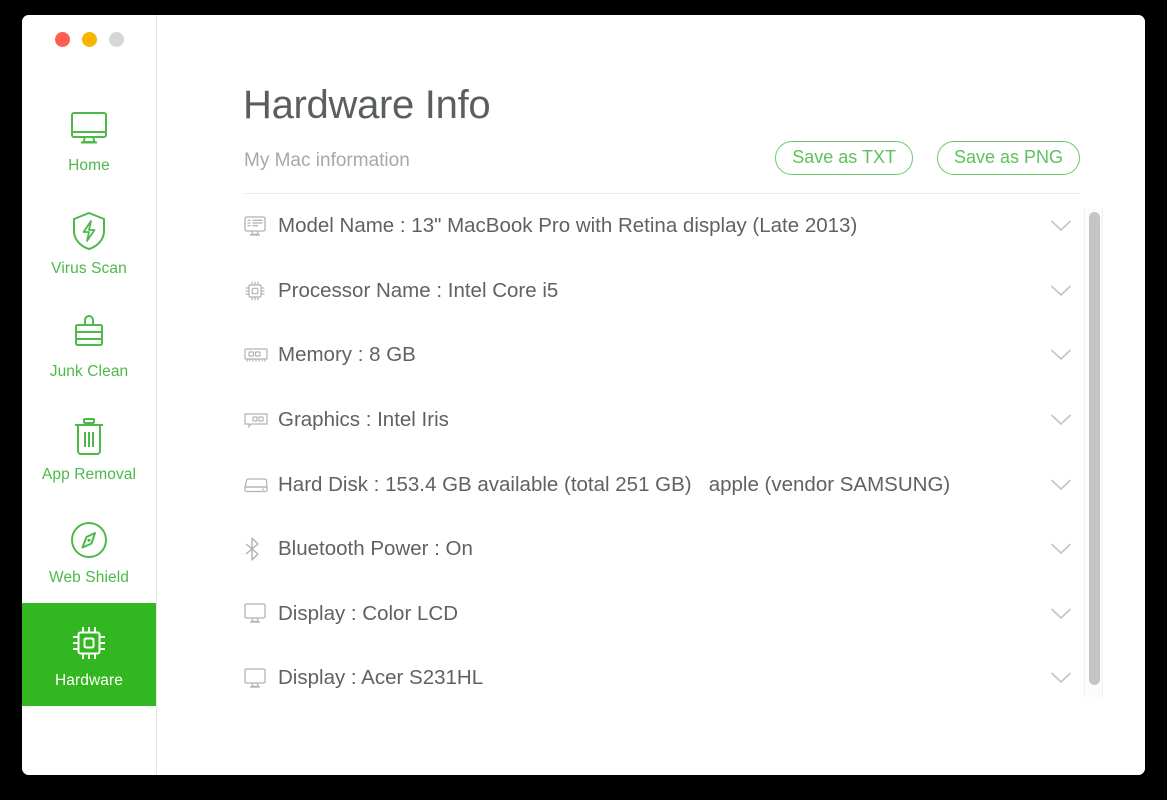 The height and width of the screenshot is (800, 1167). I want to click on monitor-text-icon, so click(261, 226).